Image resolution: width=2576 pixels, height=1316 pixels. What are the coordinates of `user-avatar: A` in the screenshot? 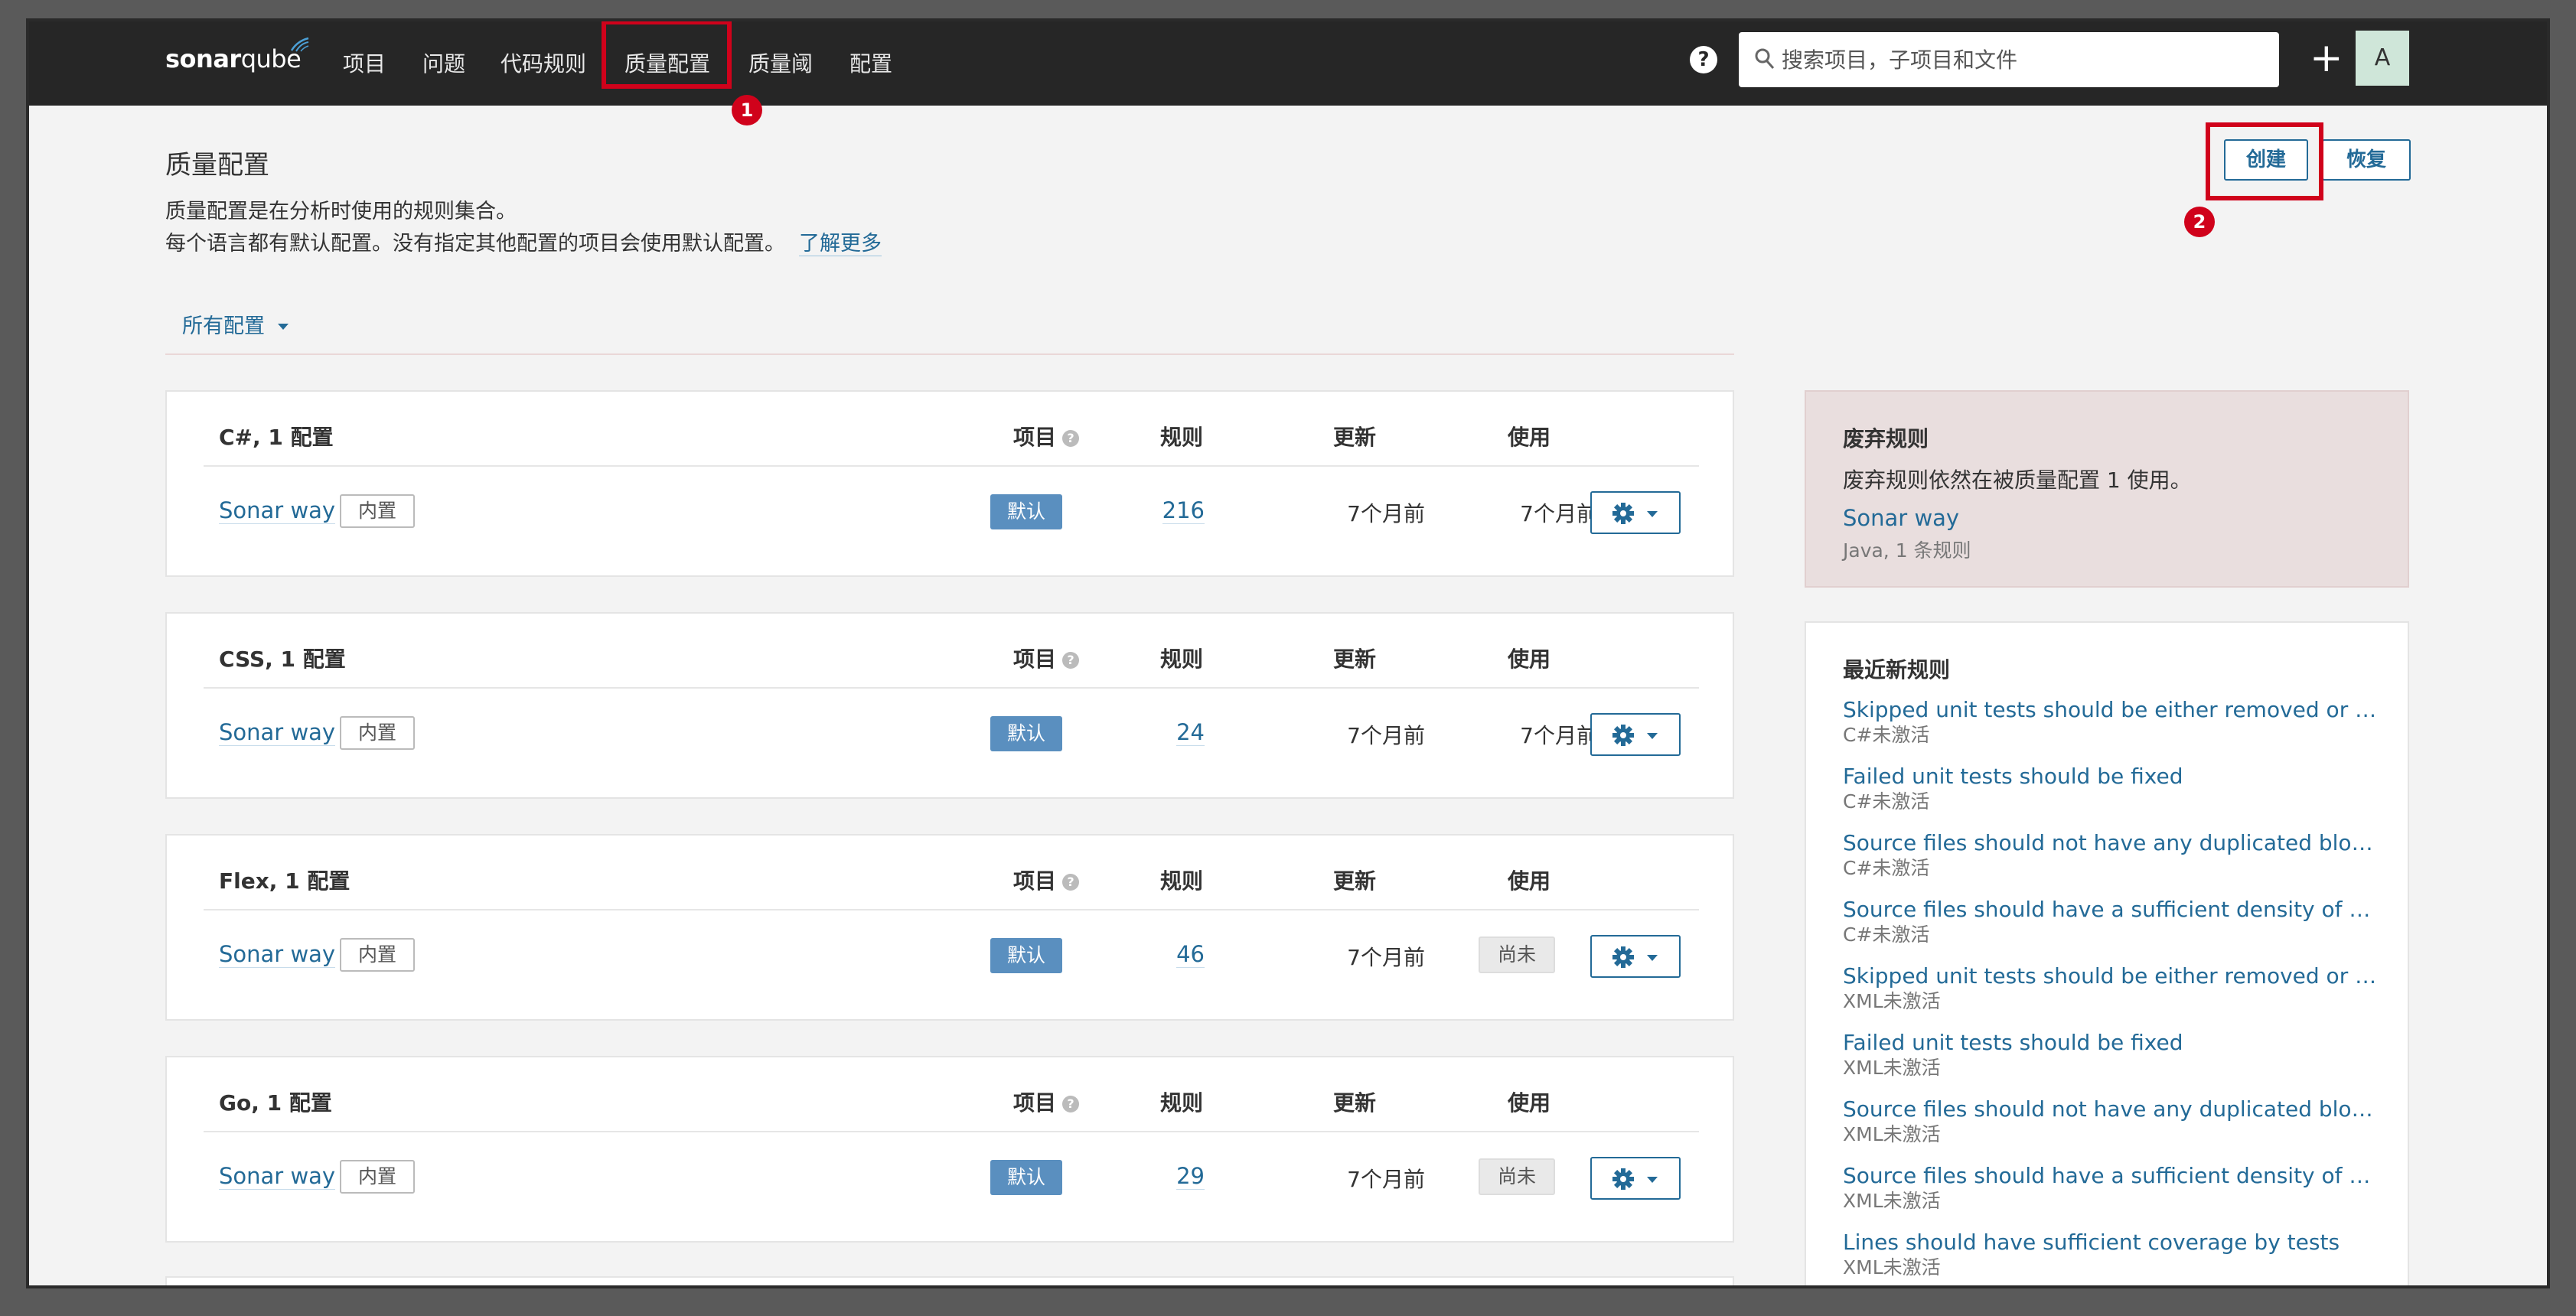 It's located at (2382, 58).